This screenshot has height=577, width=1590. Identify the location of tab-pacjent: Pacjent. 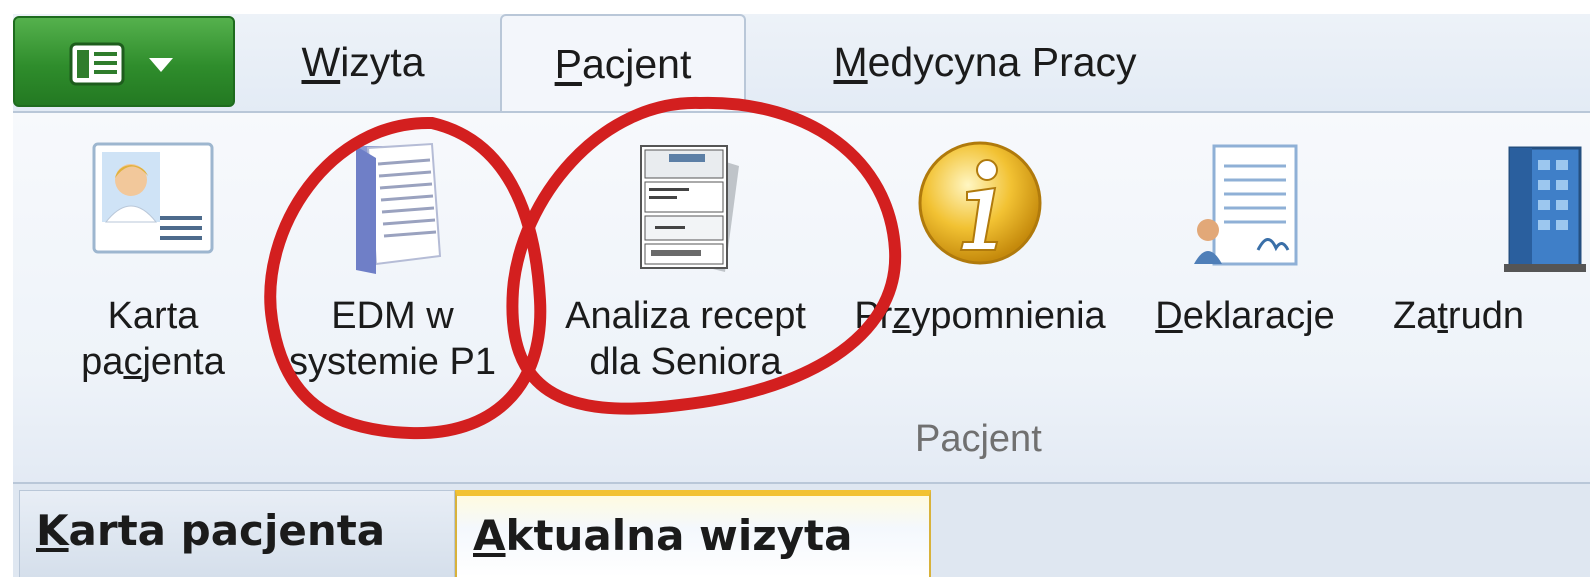
(623, 62).